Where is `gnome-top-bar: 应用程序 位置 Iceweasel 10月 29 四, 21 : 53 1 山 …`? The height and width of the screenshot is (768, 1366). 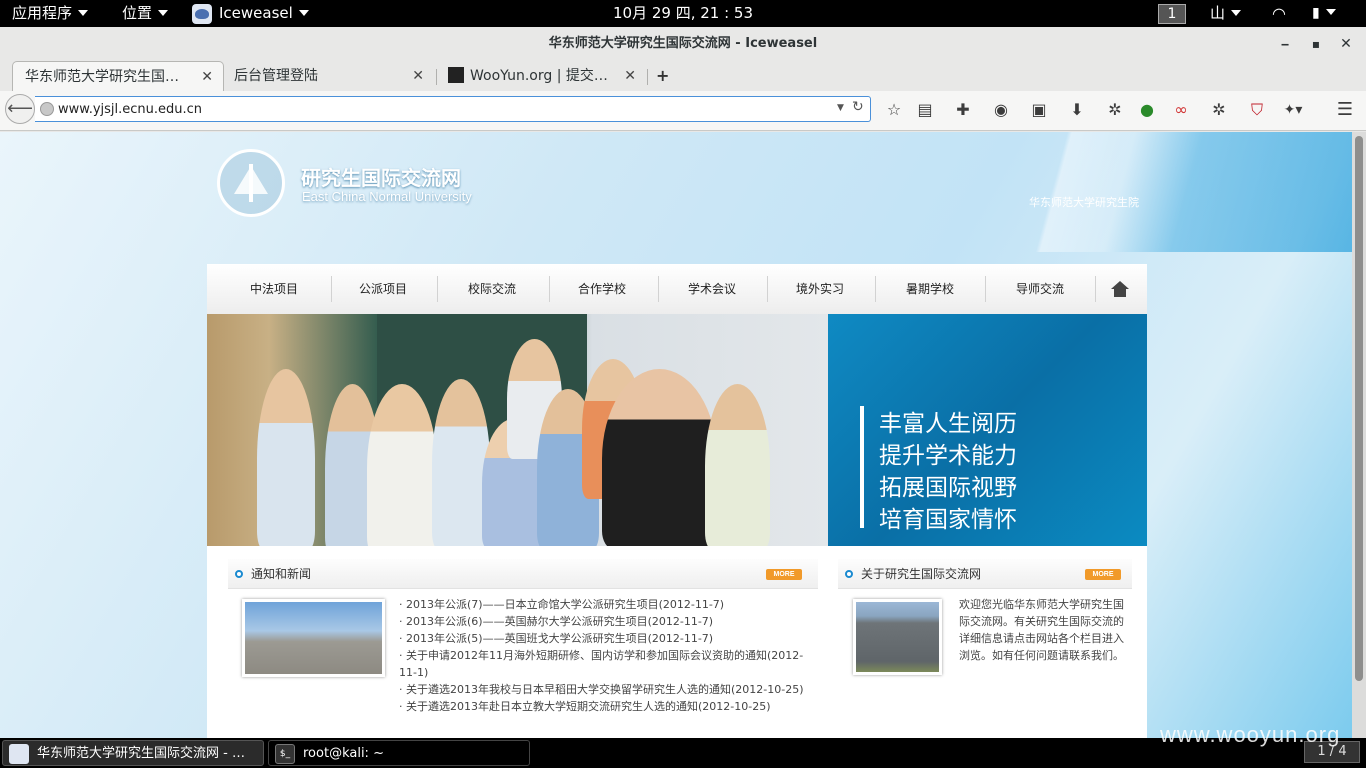
gnome-top-bar: 应用程序 位置 Iceweasel 10月 29 四, 21 : 53 1 山 … is located at coordinates (683, 13).